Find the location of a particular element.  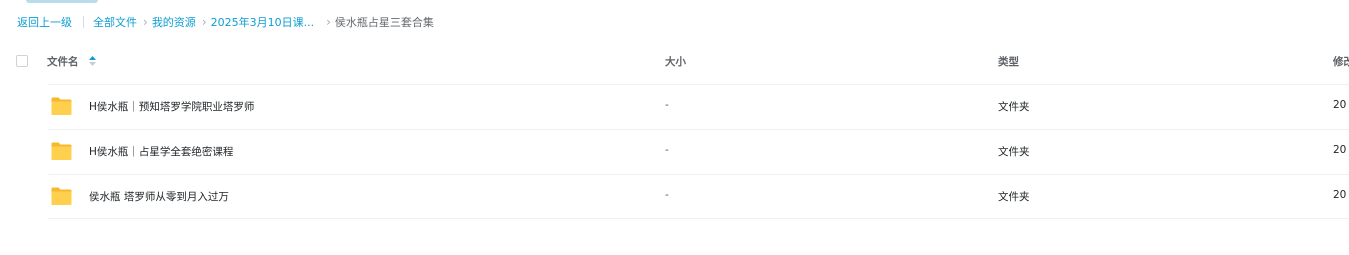

select-all-checkbox is located at coordinates (22, 61).